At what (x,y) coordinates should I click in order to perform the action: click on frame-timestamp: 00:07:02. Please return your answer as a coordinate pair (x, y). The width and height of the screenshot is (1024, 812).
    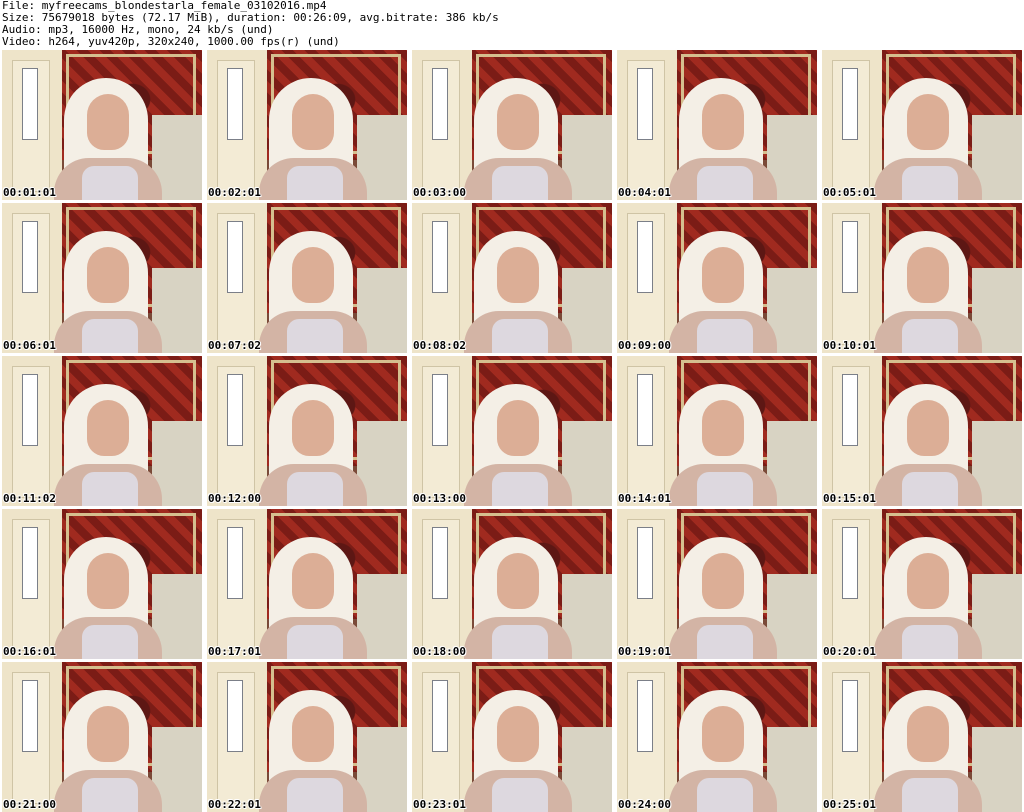
    Looking at the image, I should click on (234, 345).